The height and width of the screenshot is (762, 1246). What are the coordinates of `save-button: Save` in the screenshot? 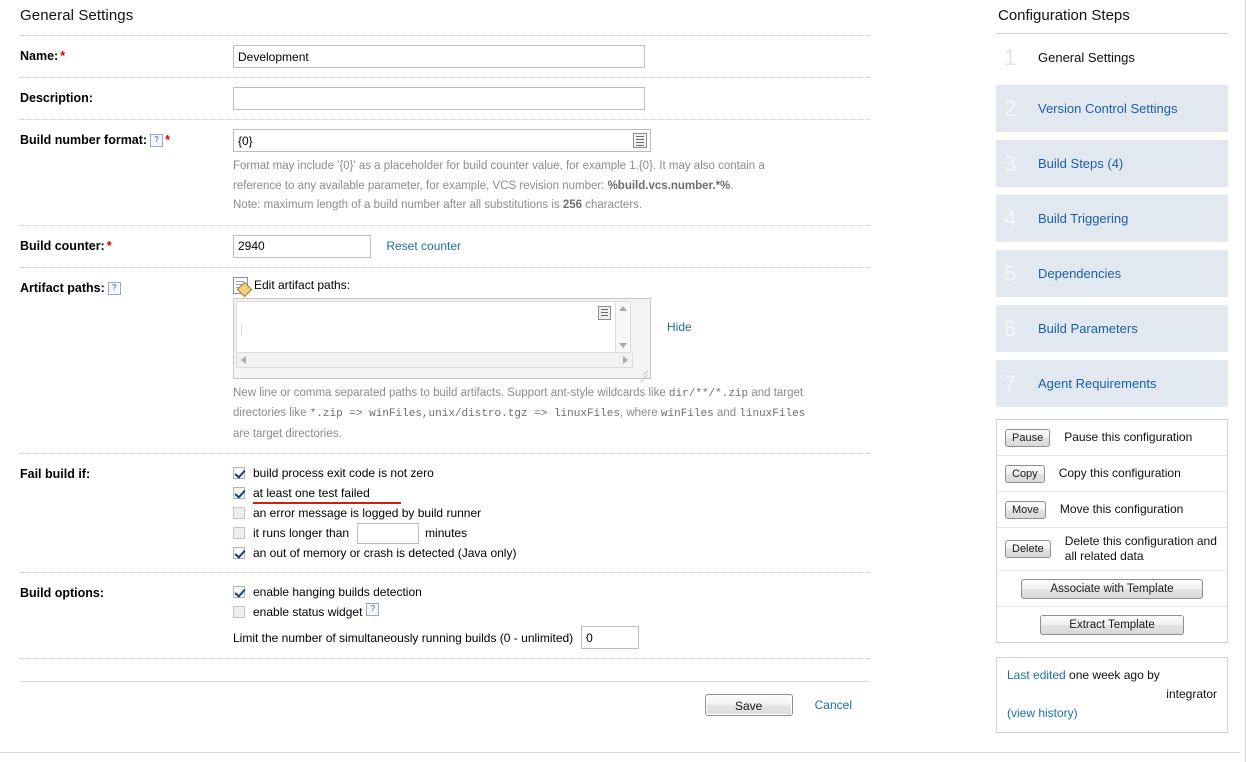 It's located at (748, 705).